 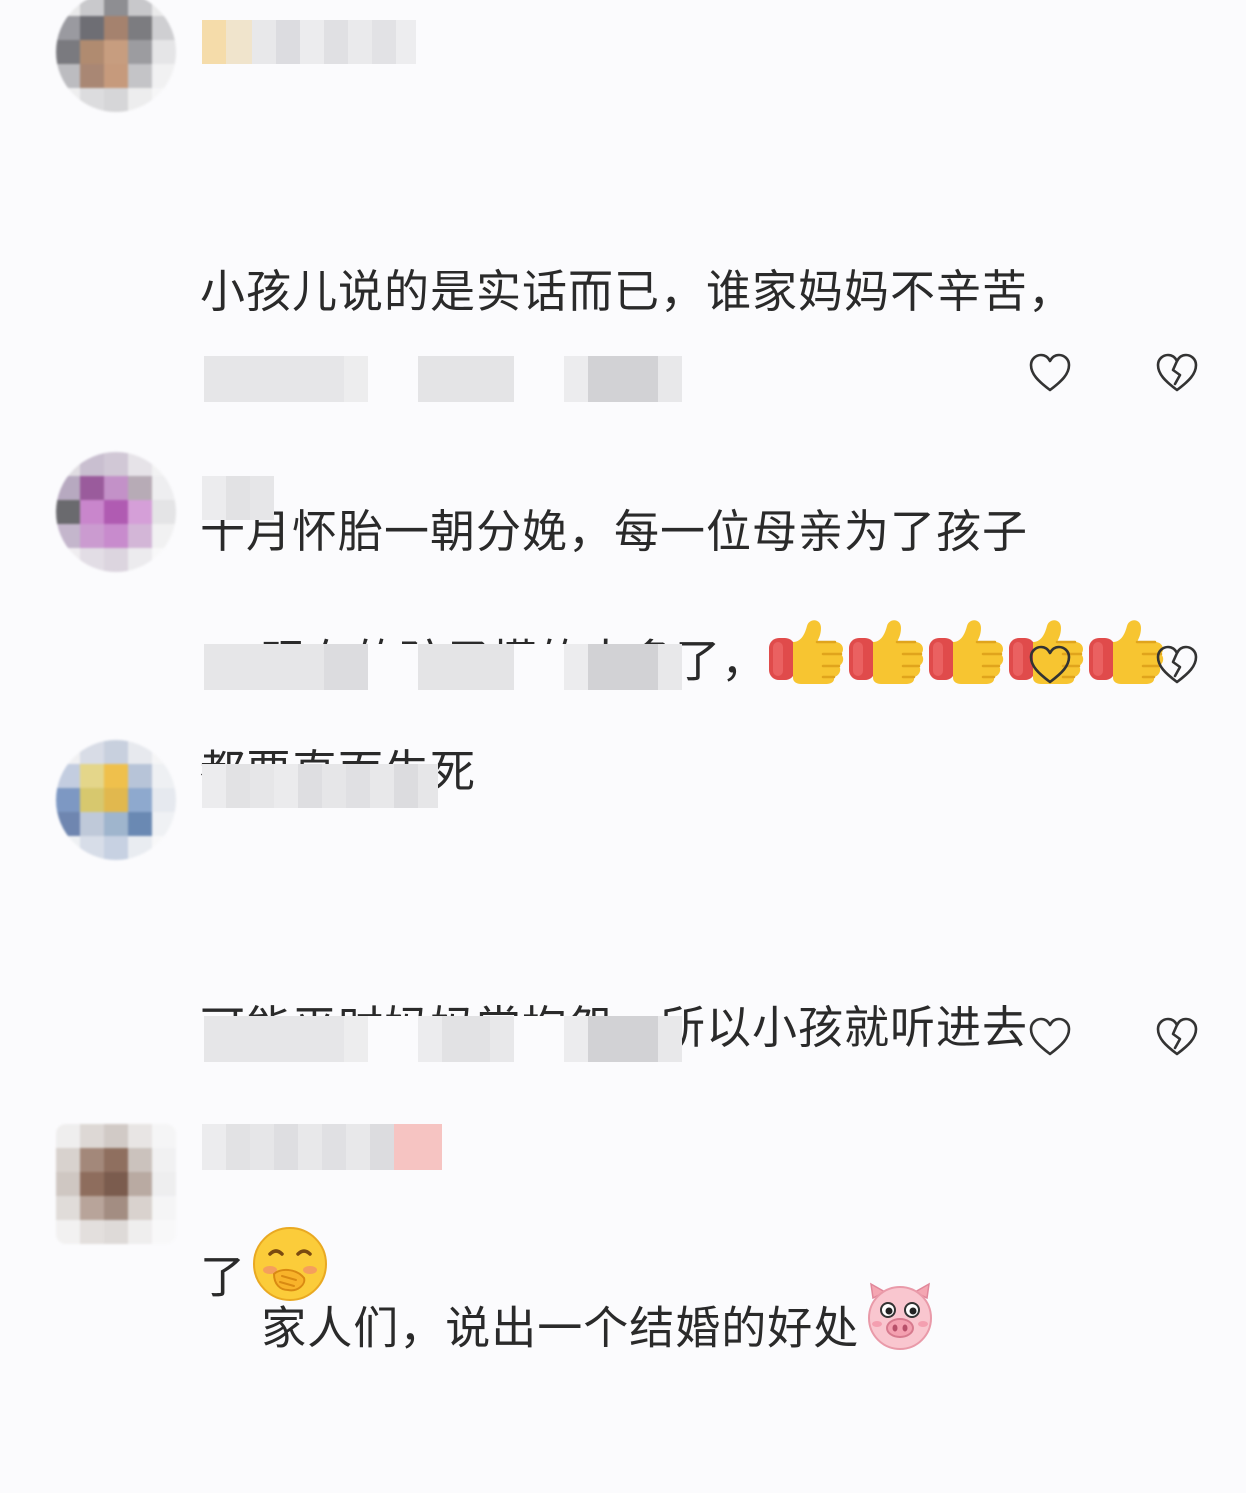 What do you see at coordinates (900, 1327) in the screenshot?
I see `pig-face-icon` at bounding box center [900, 1327].